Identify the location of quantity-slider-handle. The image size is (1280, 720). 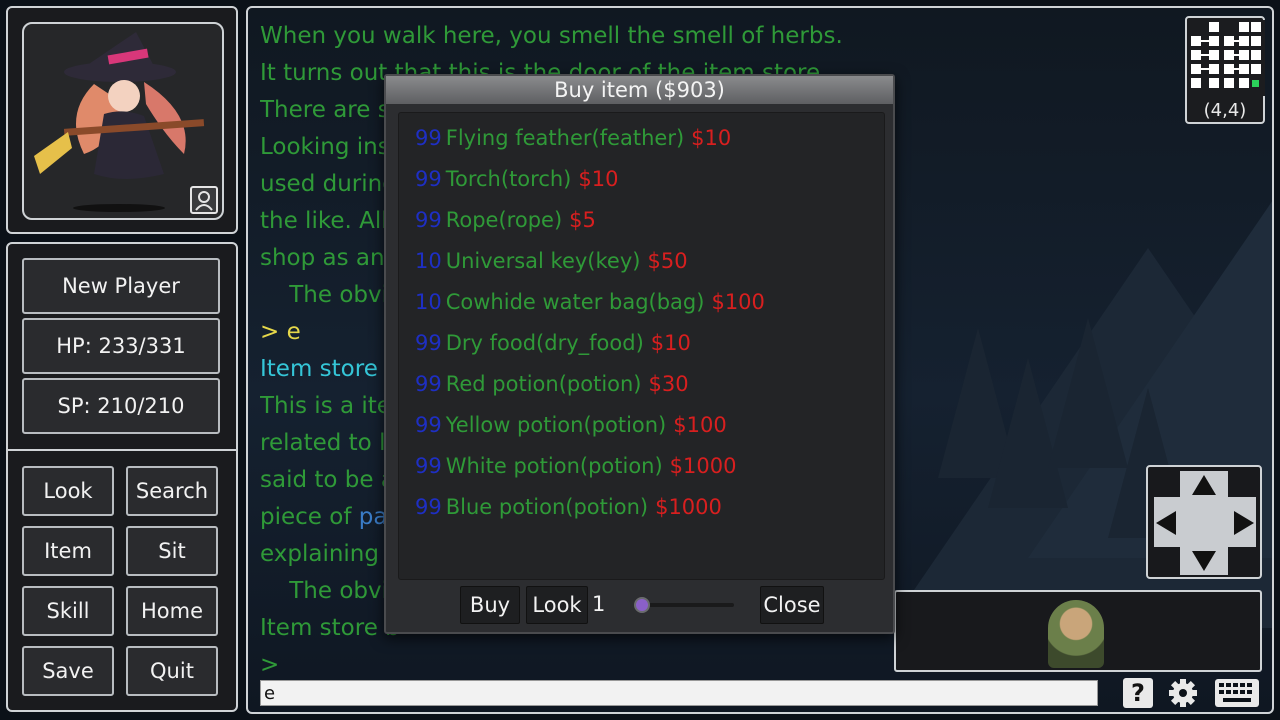
(642, 605).